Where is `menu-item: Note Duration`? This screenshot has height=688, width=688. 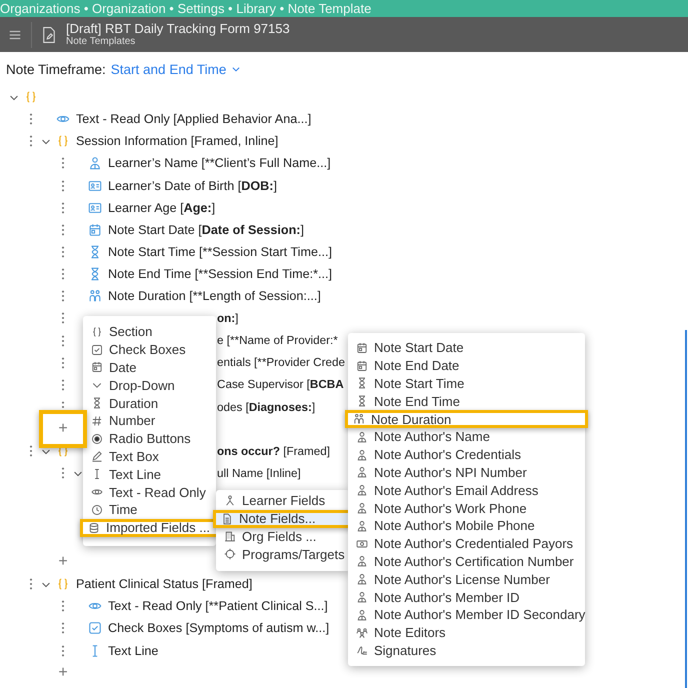 menu-item: Note Duration is located at coordinates (466, 419).